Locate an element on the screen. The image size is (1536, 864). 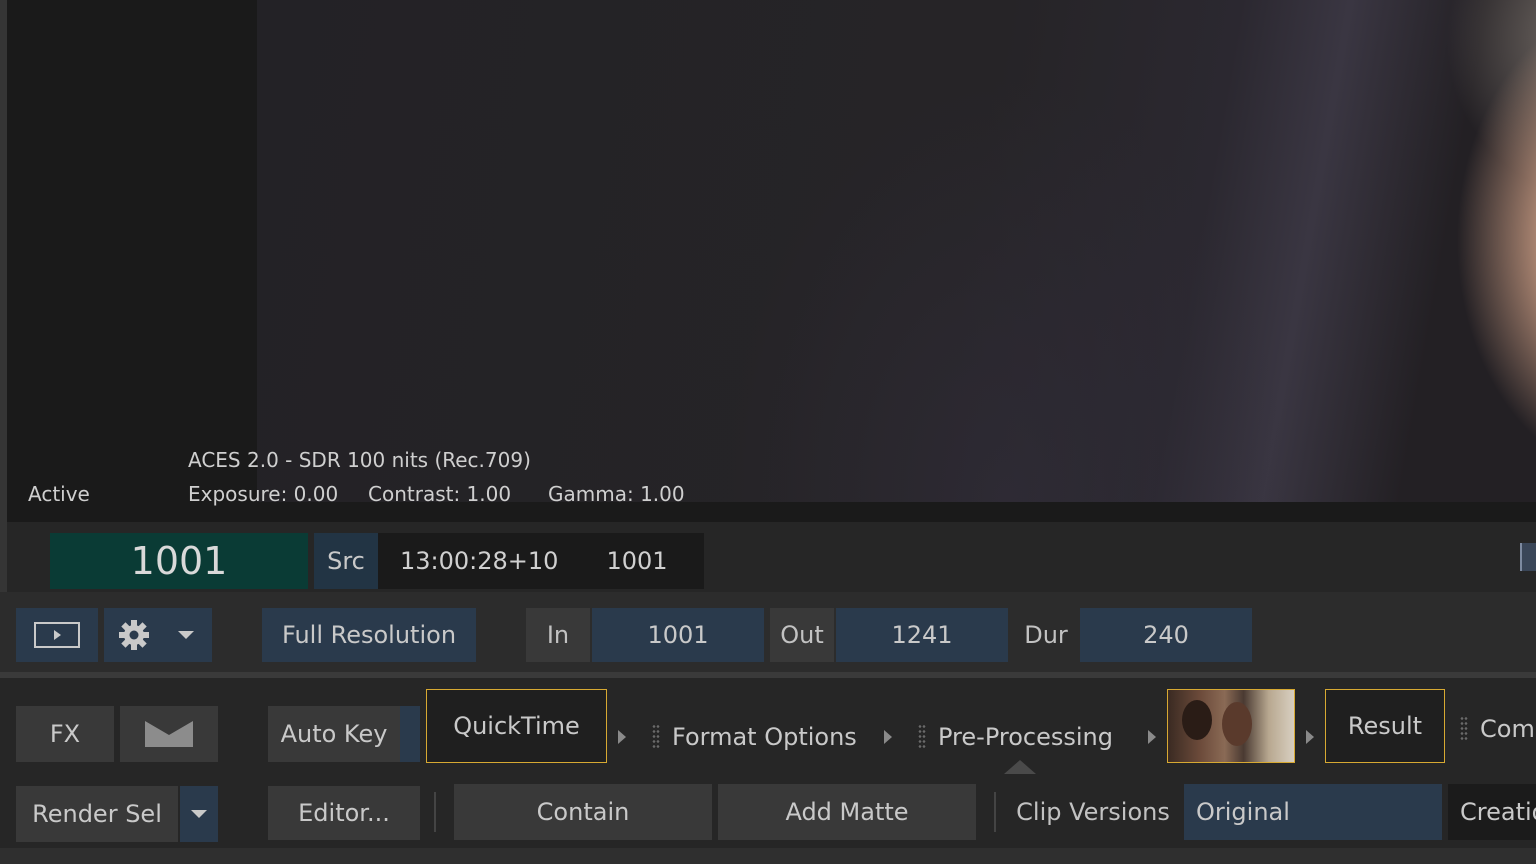
pre-processing-node: Pre-Processing is located at coordinates (1015, 737).